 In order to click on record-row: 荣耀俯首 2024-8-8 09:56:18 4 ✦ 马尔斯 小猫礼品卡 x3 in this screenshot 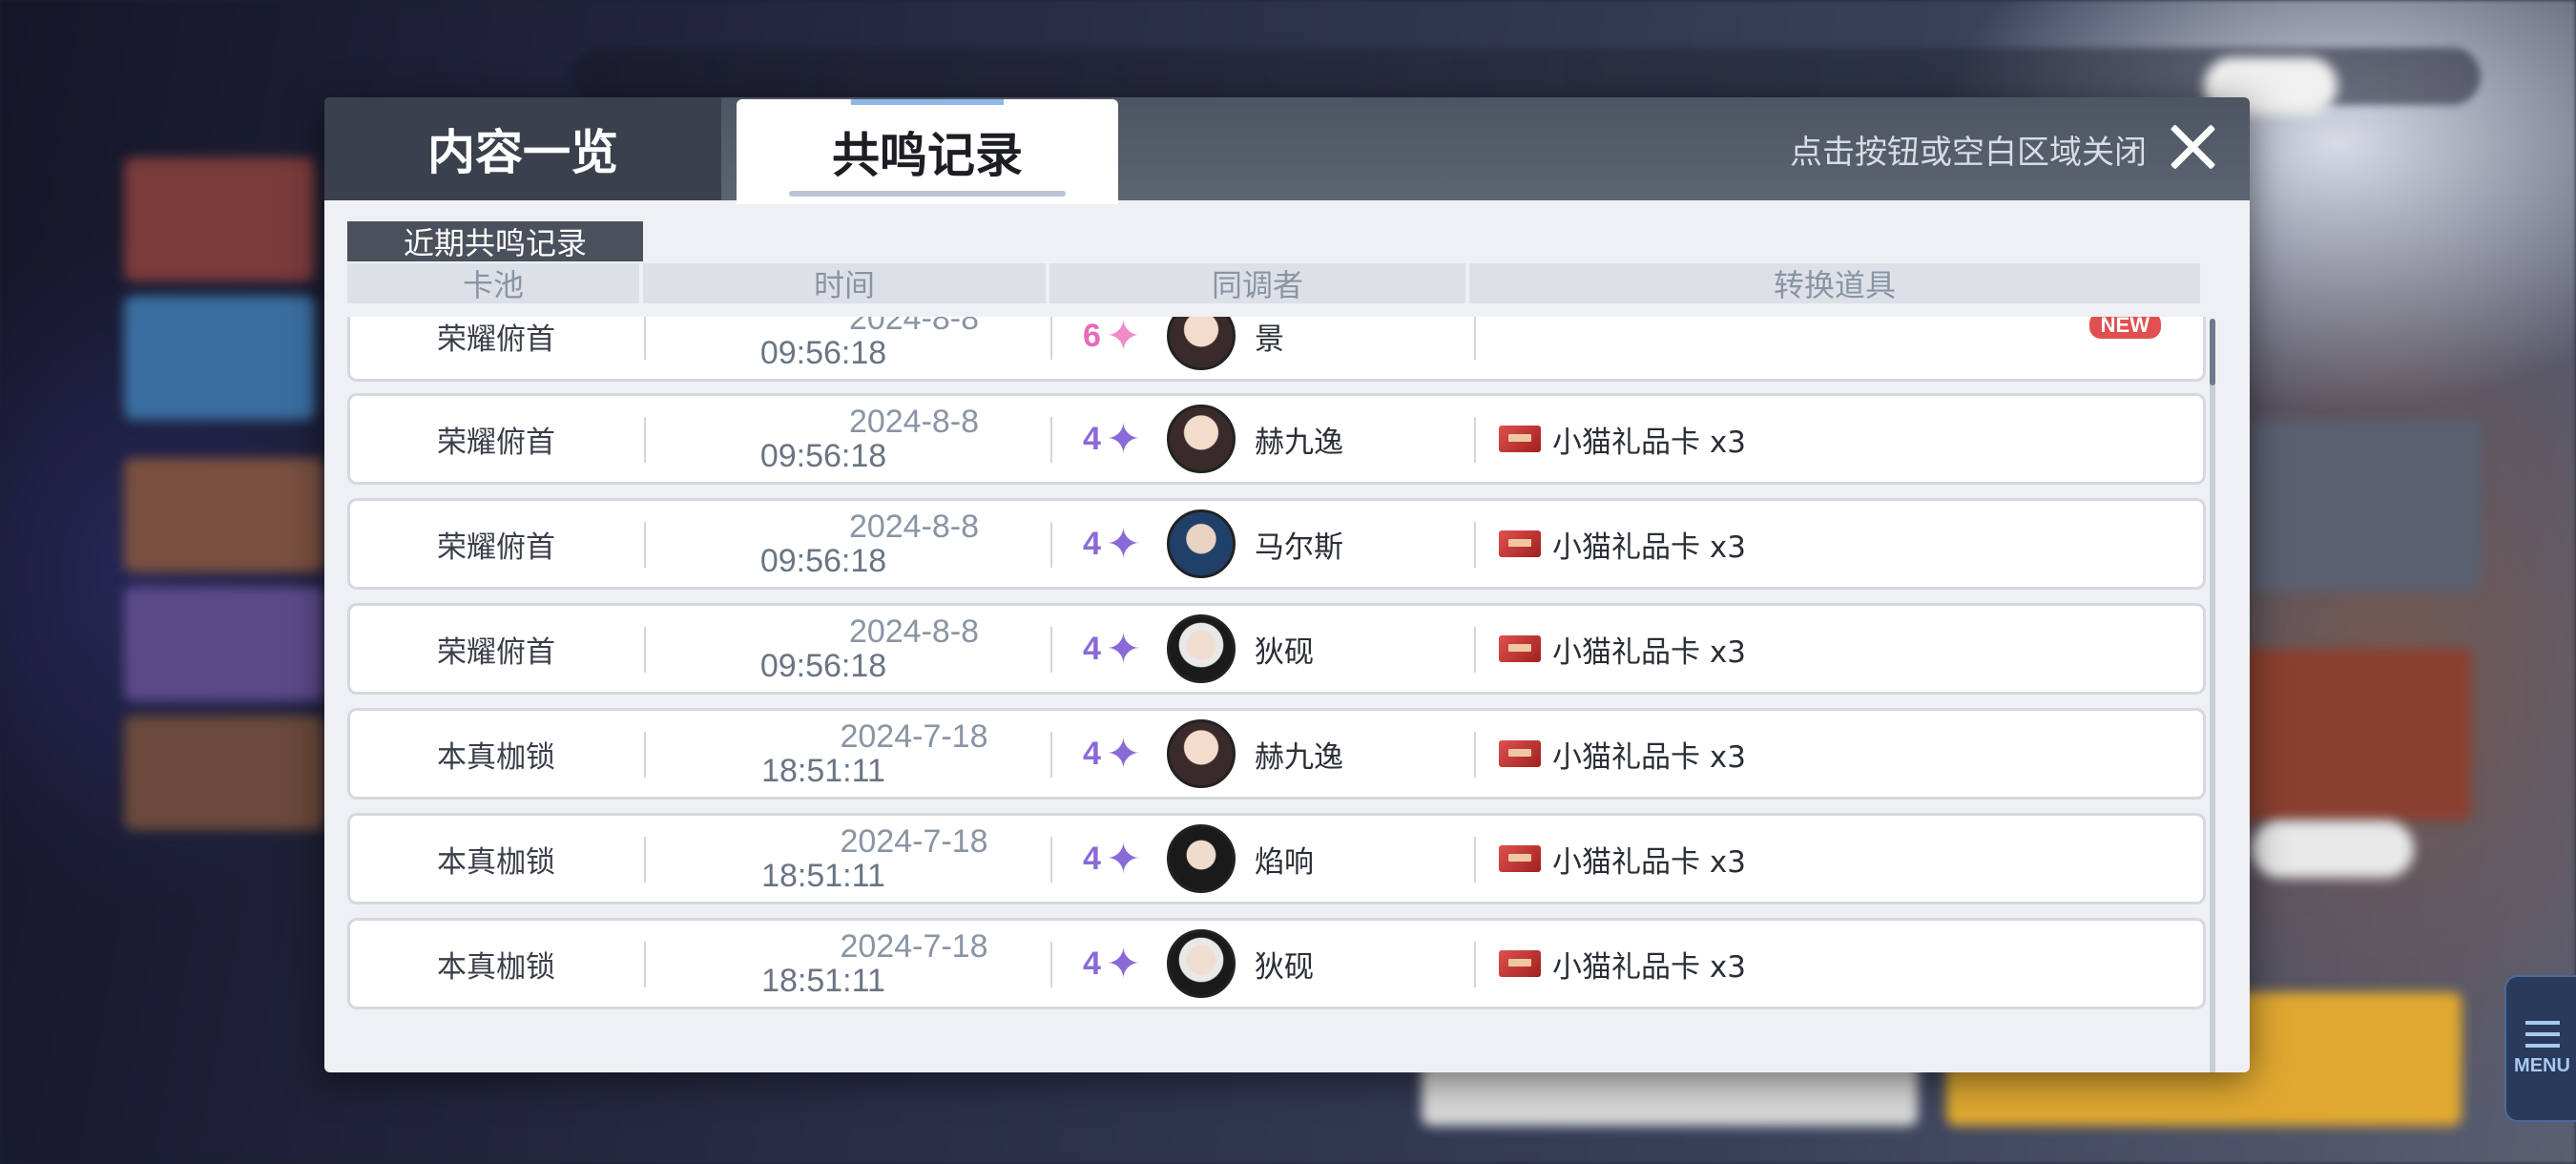, I will do `click(1276, 544)`.